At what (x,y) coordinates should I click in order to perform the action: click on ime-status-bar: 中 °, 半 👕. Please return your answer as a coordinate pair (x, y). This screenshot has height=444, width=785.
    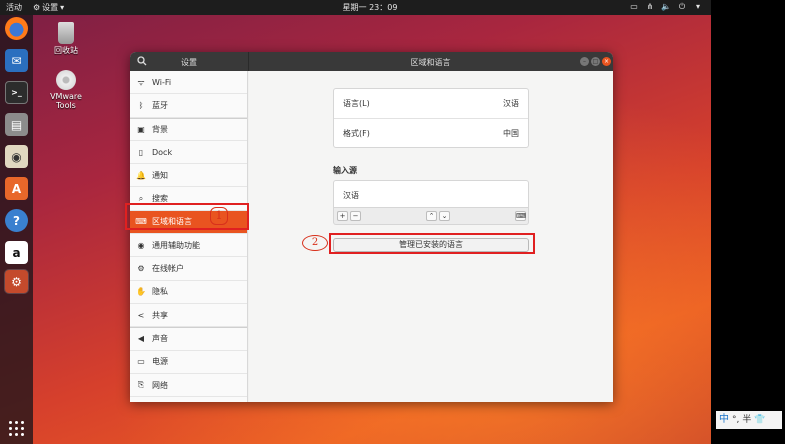
    Looking at the image, I should click on (749, 420).